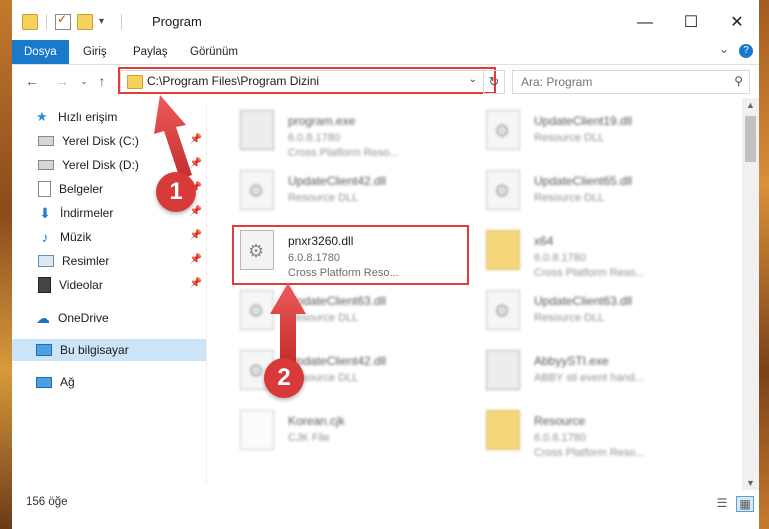  Describe the element at coordinates (385, 504) in the screenshot. I see `status-bar: 156 öğe ☰ ▦` at that location.